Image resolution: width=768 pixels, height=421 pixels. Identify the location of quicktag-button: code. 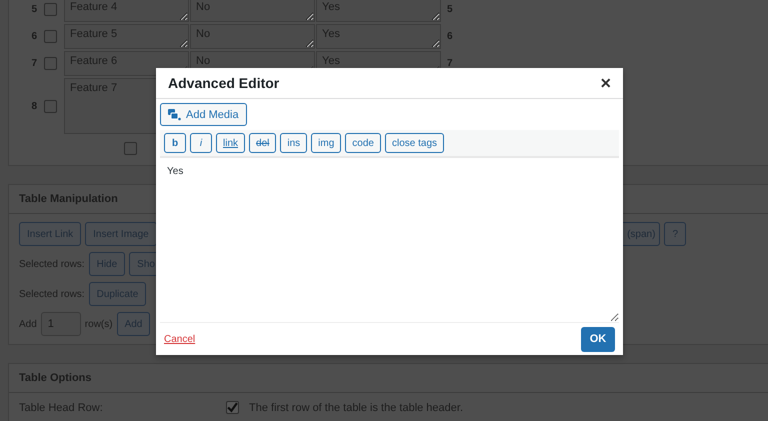
(363, 143).